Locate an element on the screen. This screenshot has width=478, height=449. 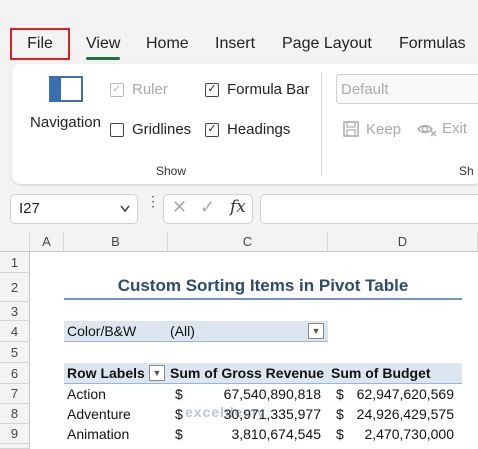
budget-value: 2,470,730,000 is located at coordinates (409, 434).